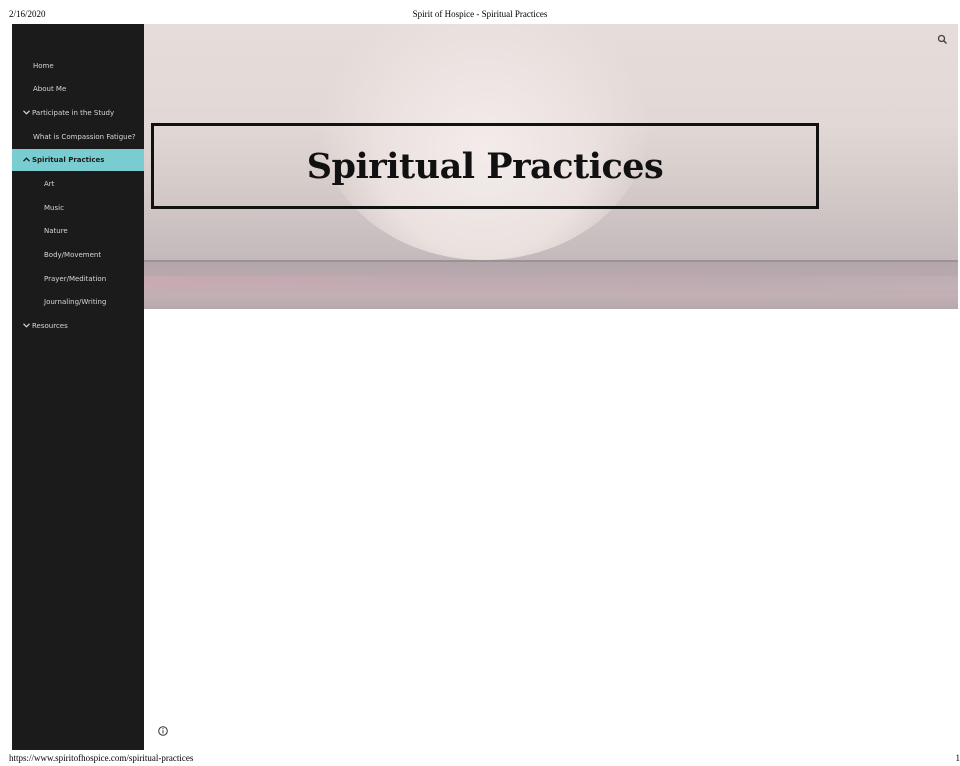 The image size is (960, 766). I want to click on search-icon, so click(943, 42).